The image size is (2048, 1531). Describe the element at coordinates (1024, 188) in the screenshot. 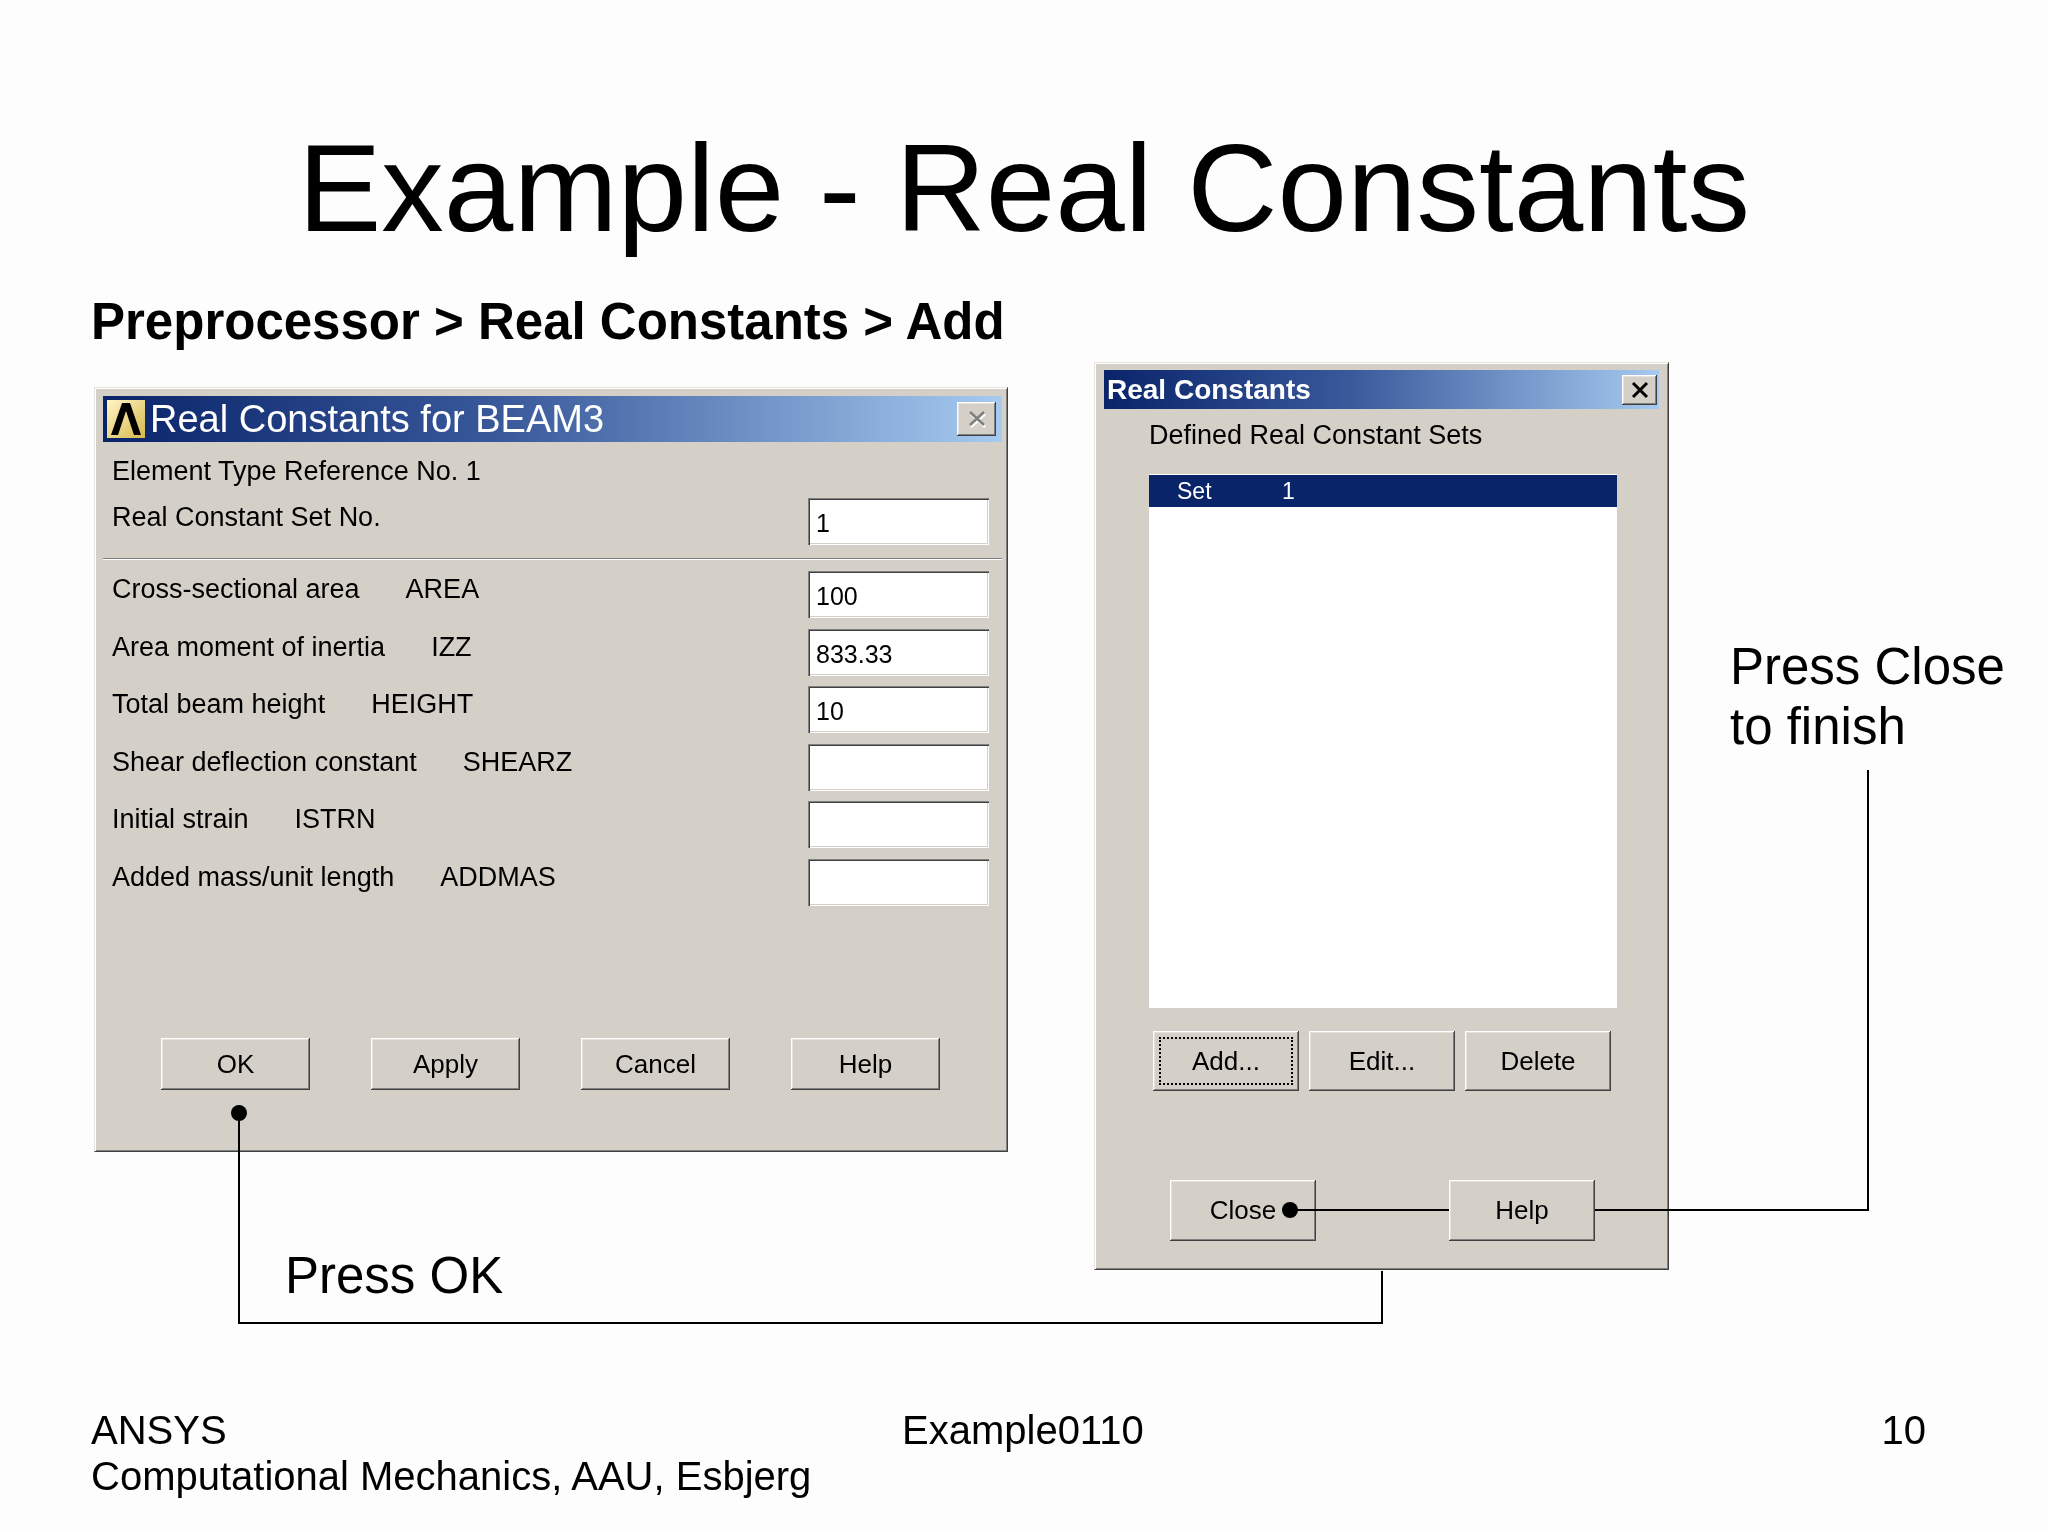

I see `slide-title: Example - Real Constants` at that location.